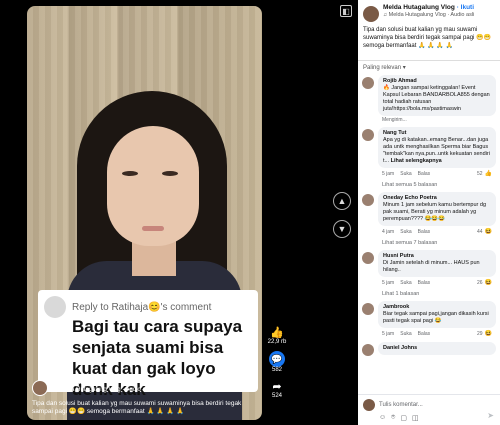  Describe the element at coordinates (490, 415) in the screenshot. I see `send-icon: ➤` at that location.